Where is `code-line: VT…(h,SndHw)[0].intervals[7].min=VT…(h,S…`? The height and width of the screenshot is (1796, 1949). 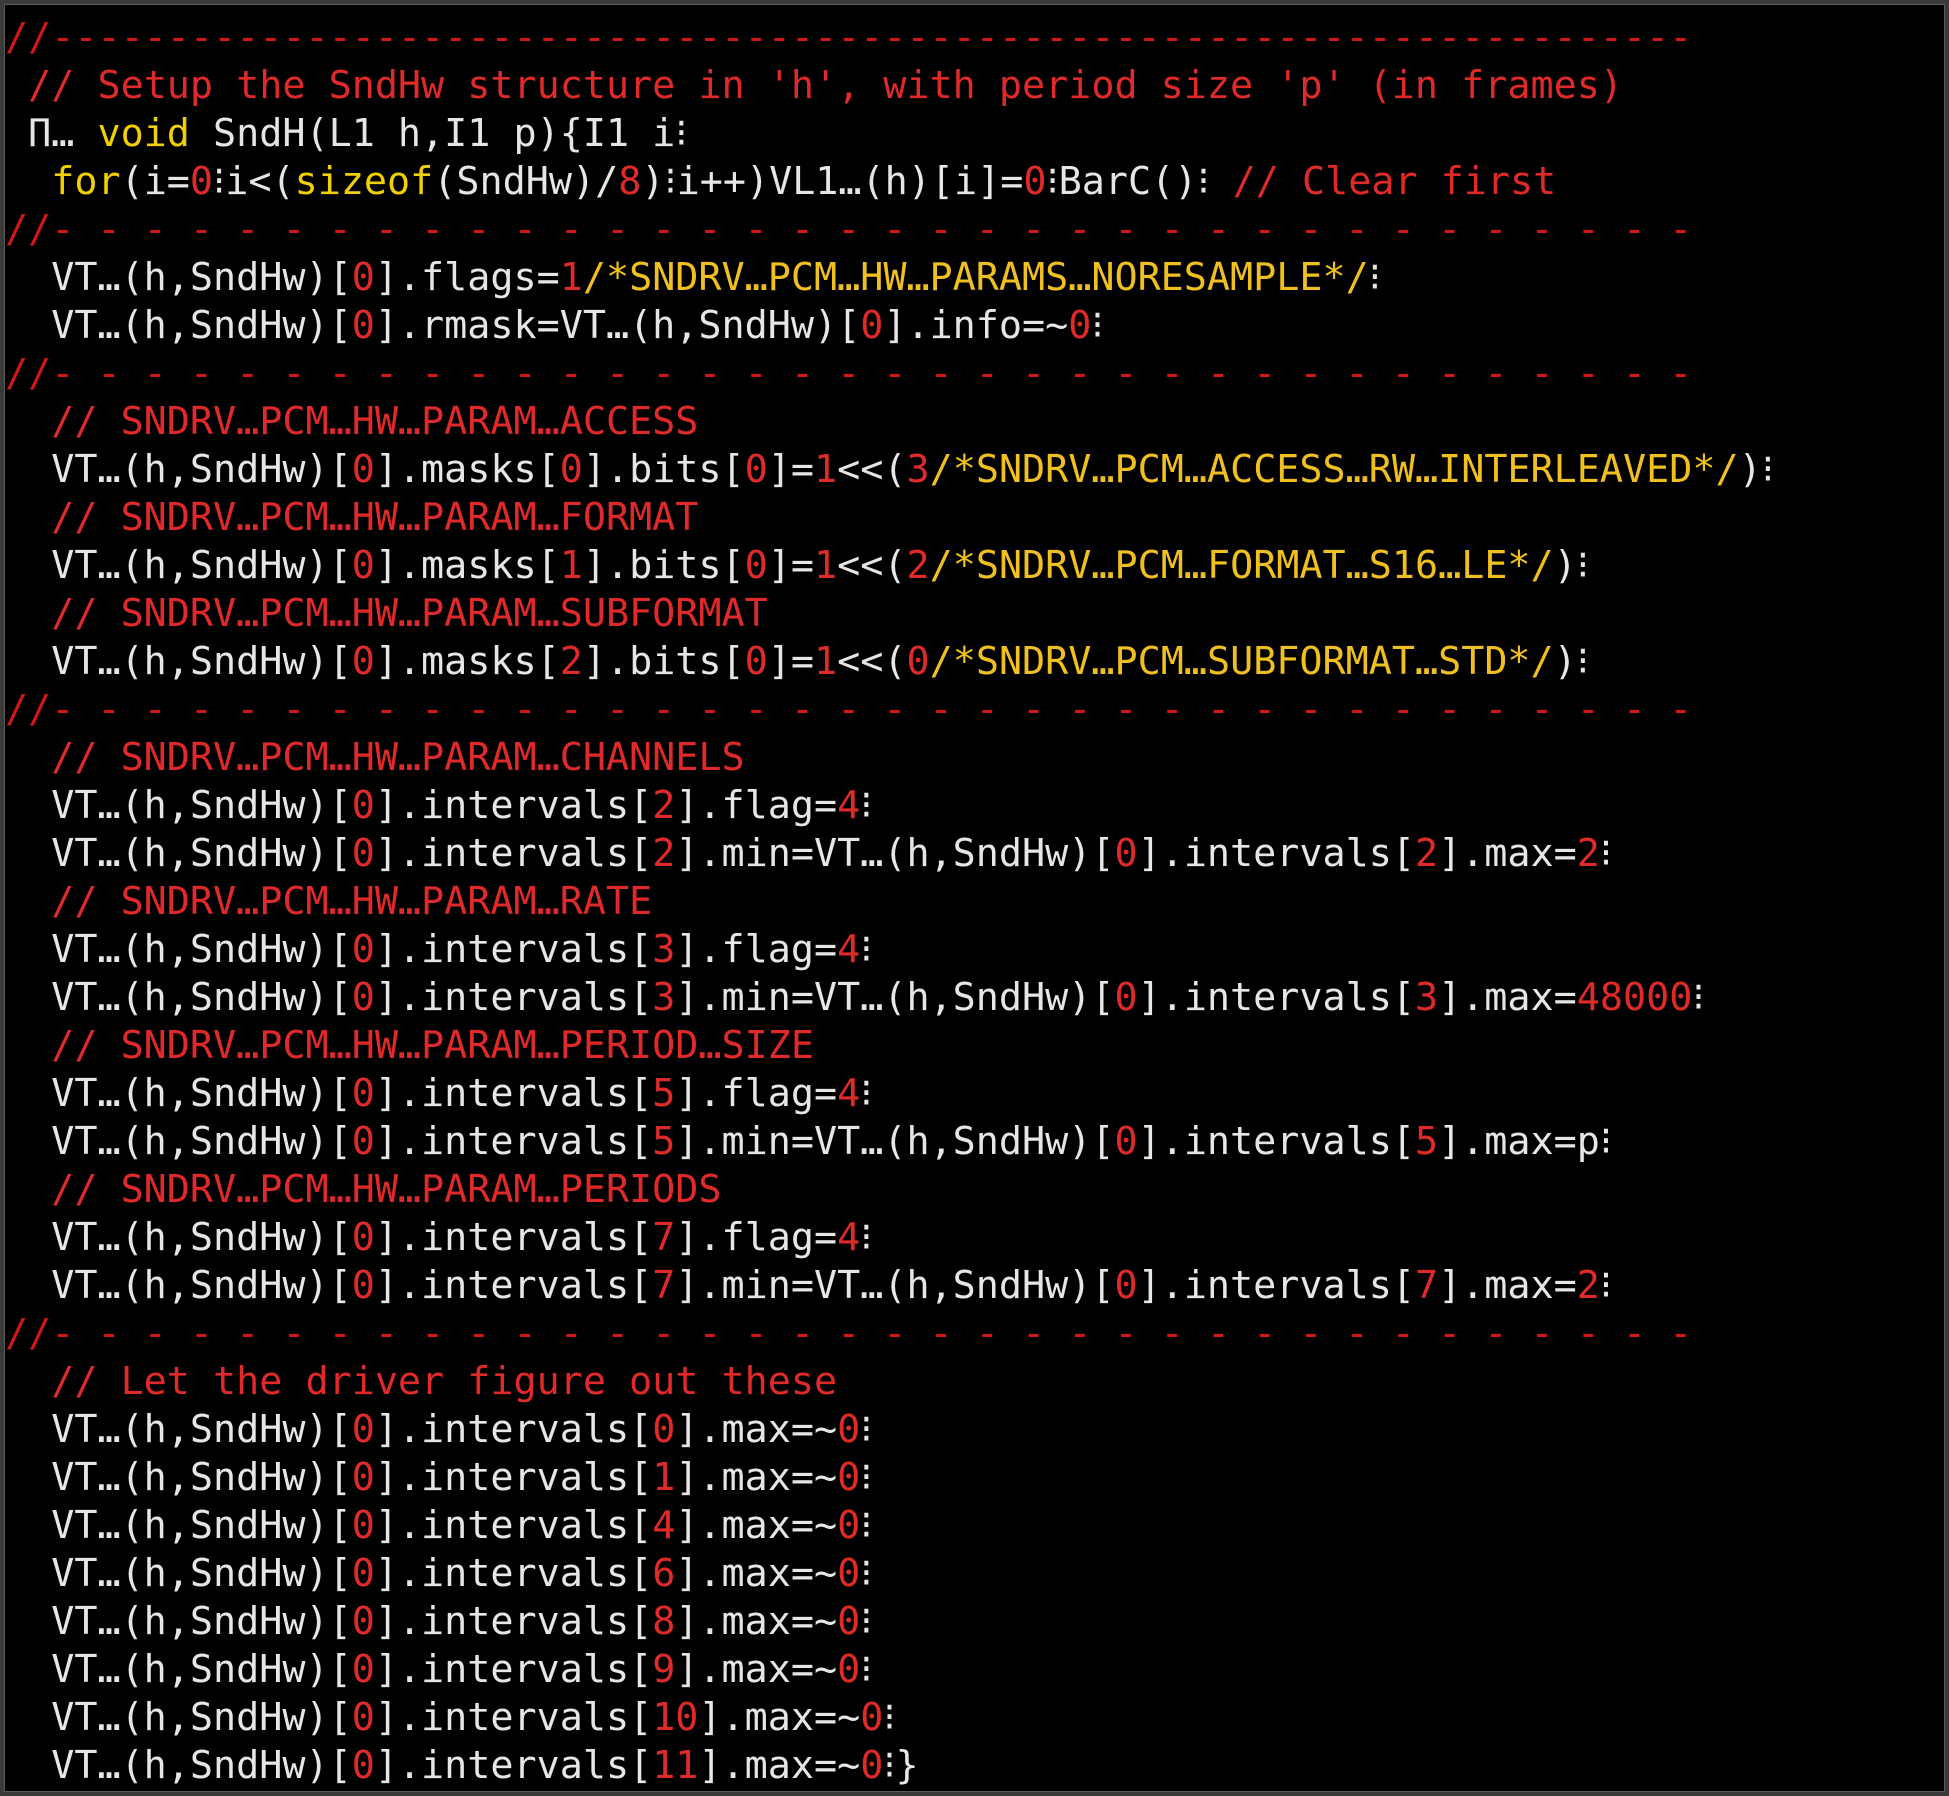
code-line: VT…(h,SndHw)[0].intervals[7].min=VT…(h,S… is located at coordinates (974, 1286).